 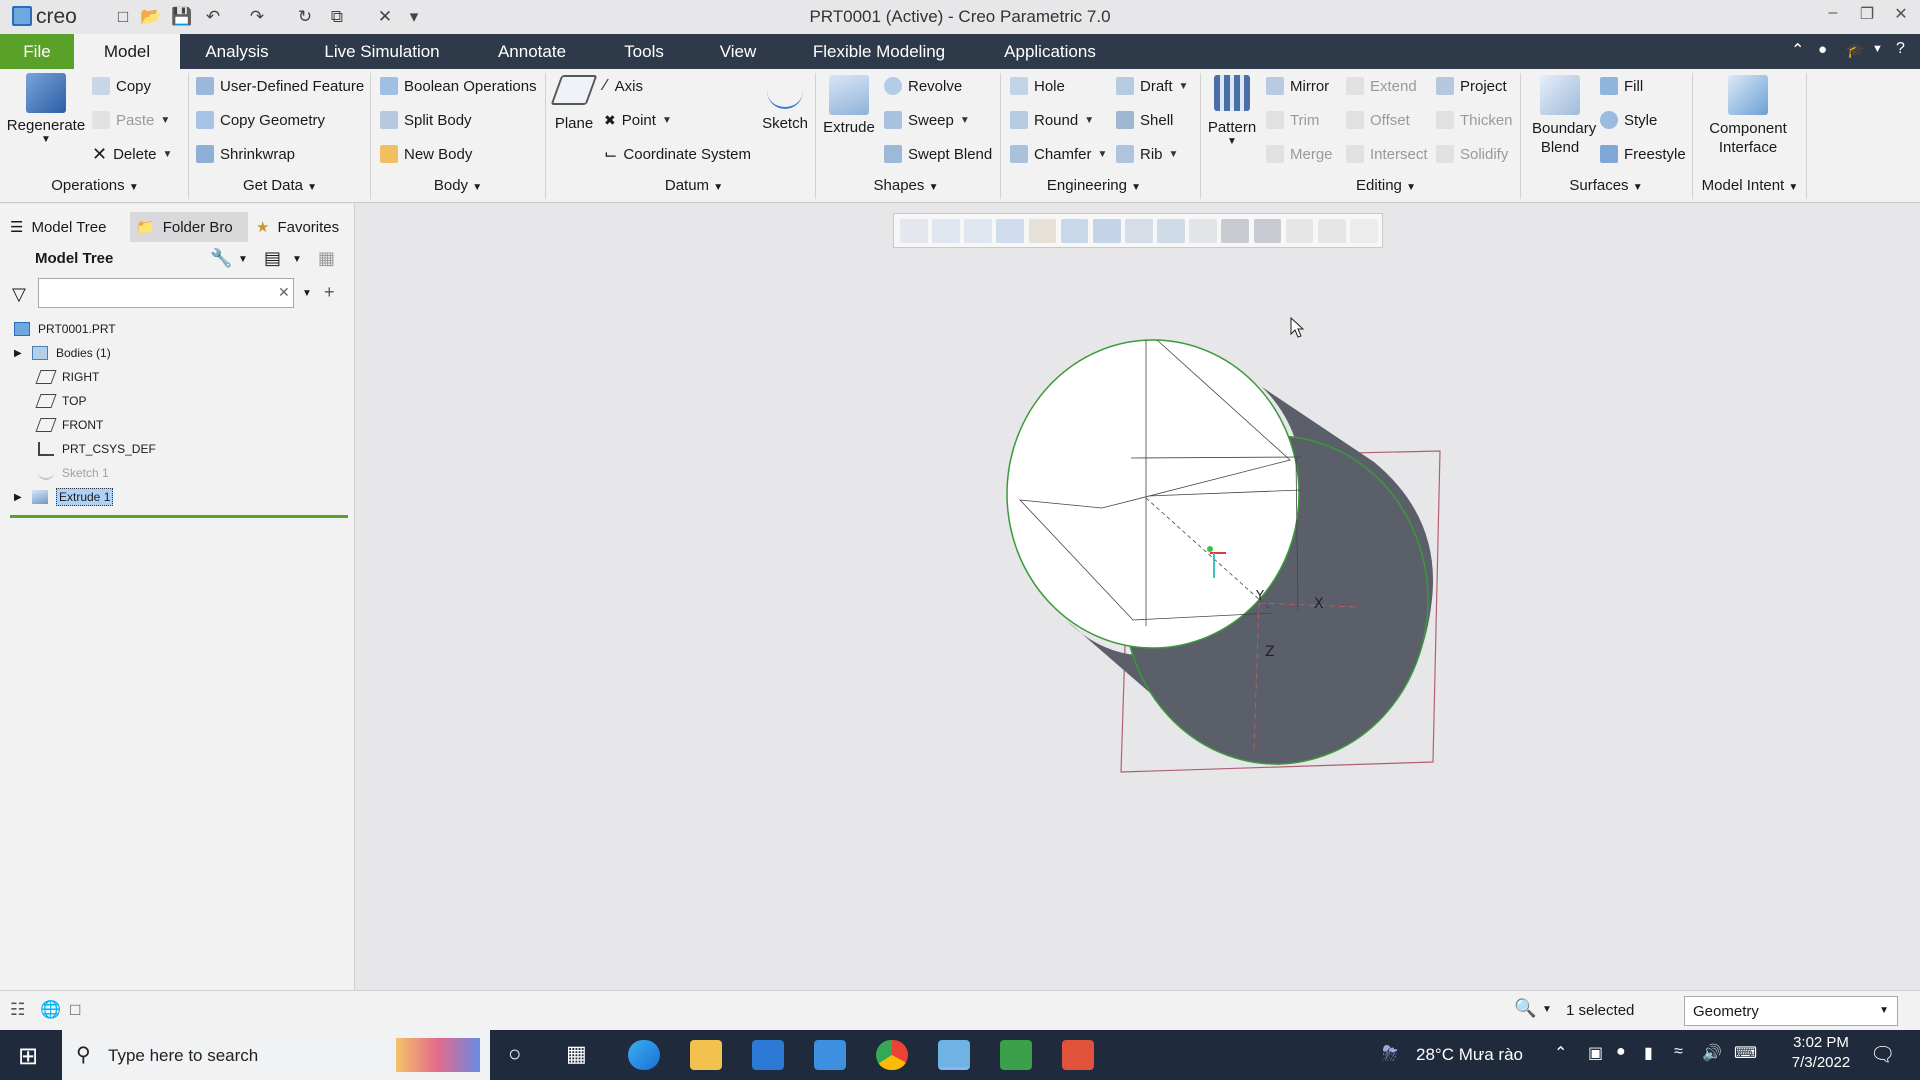 I want to click on navigator-toggle-icon: ☷, so click(x=17, y=1010).